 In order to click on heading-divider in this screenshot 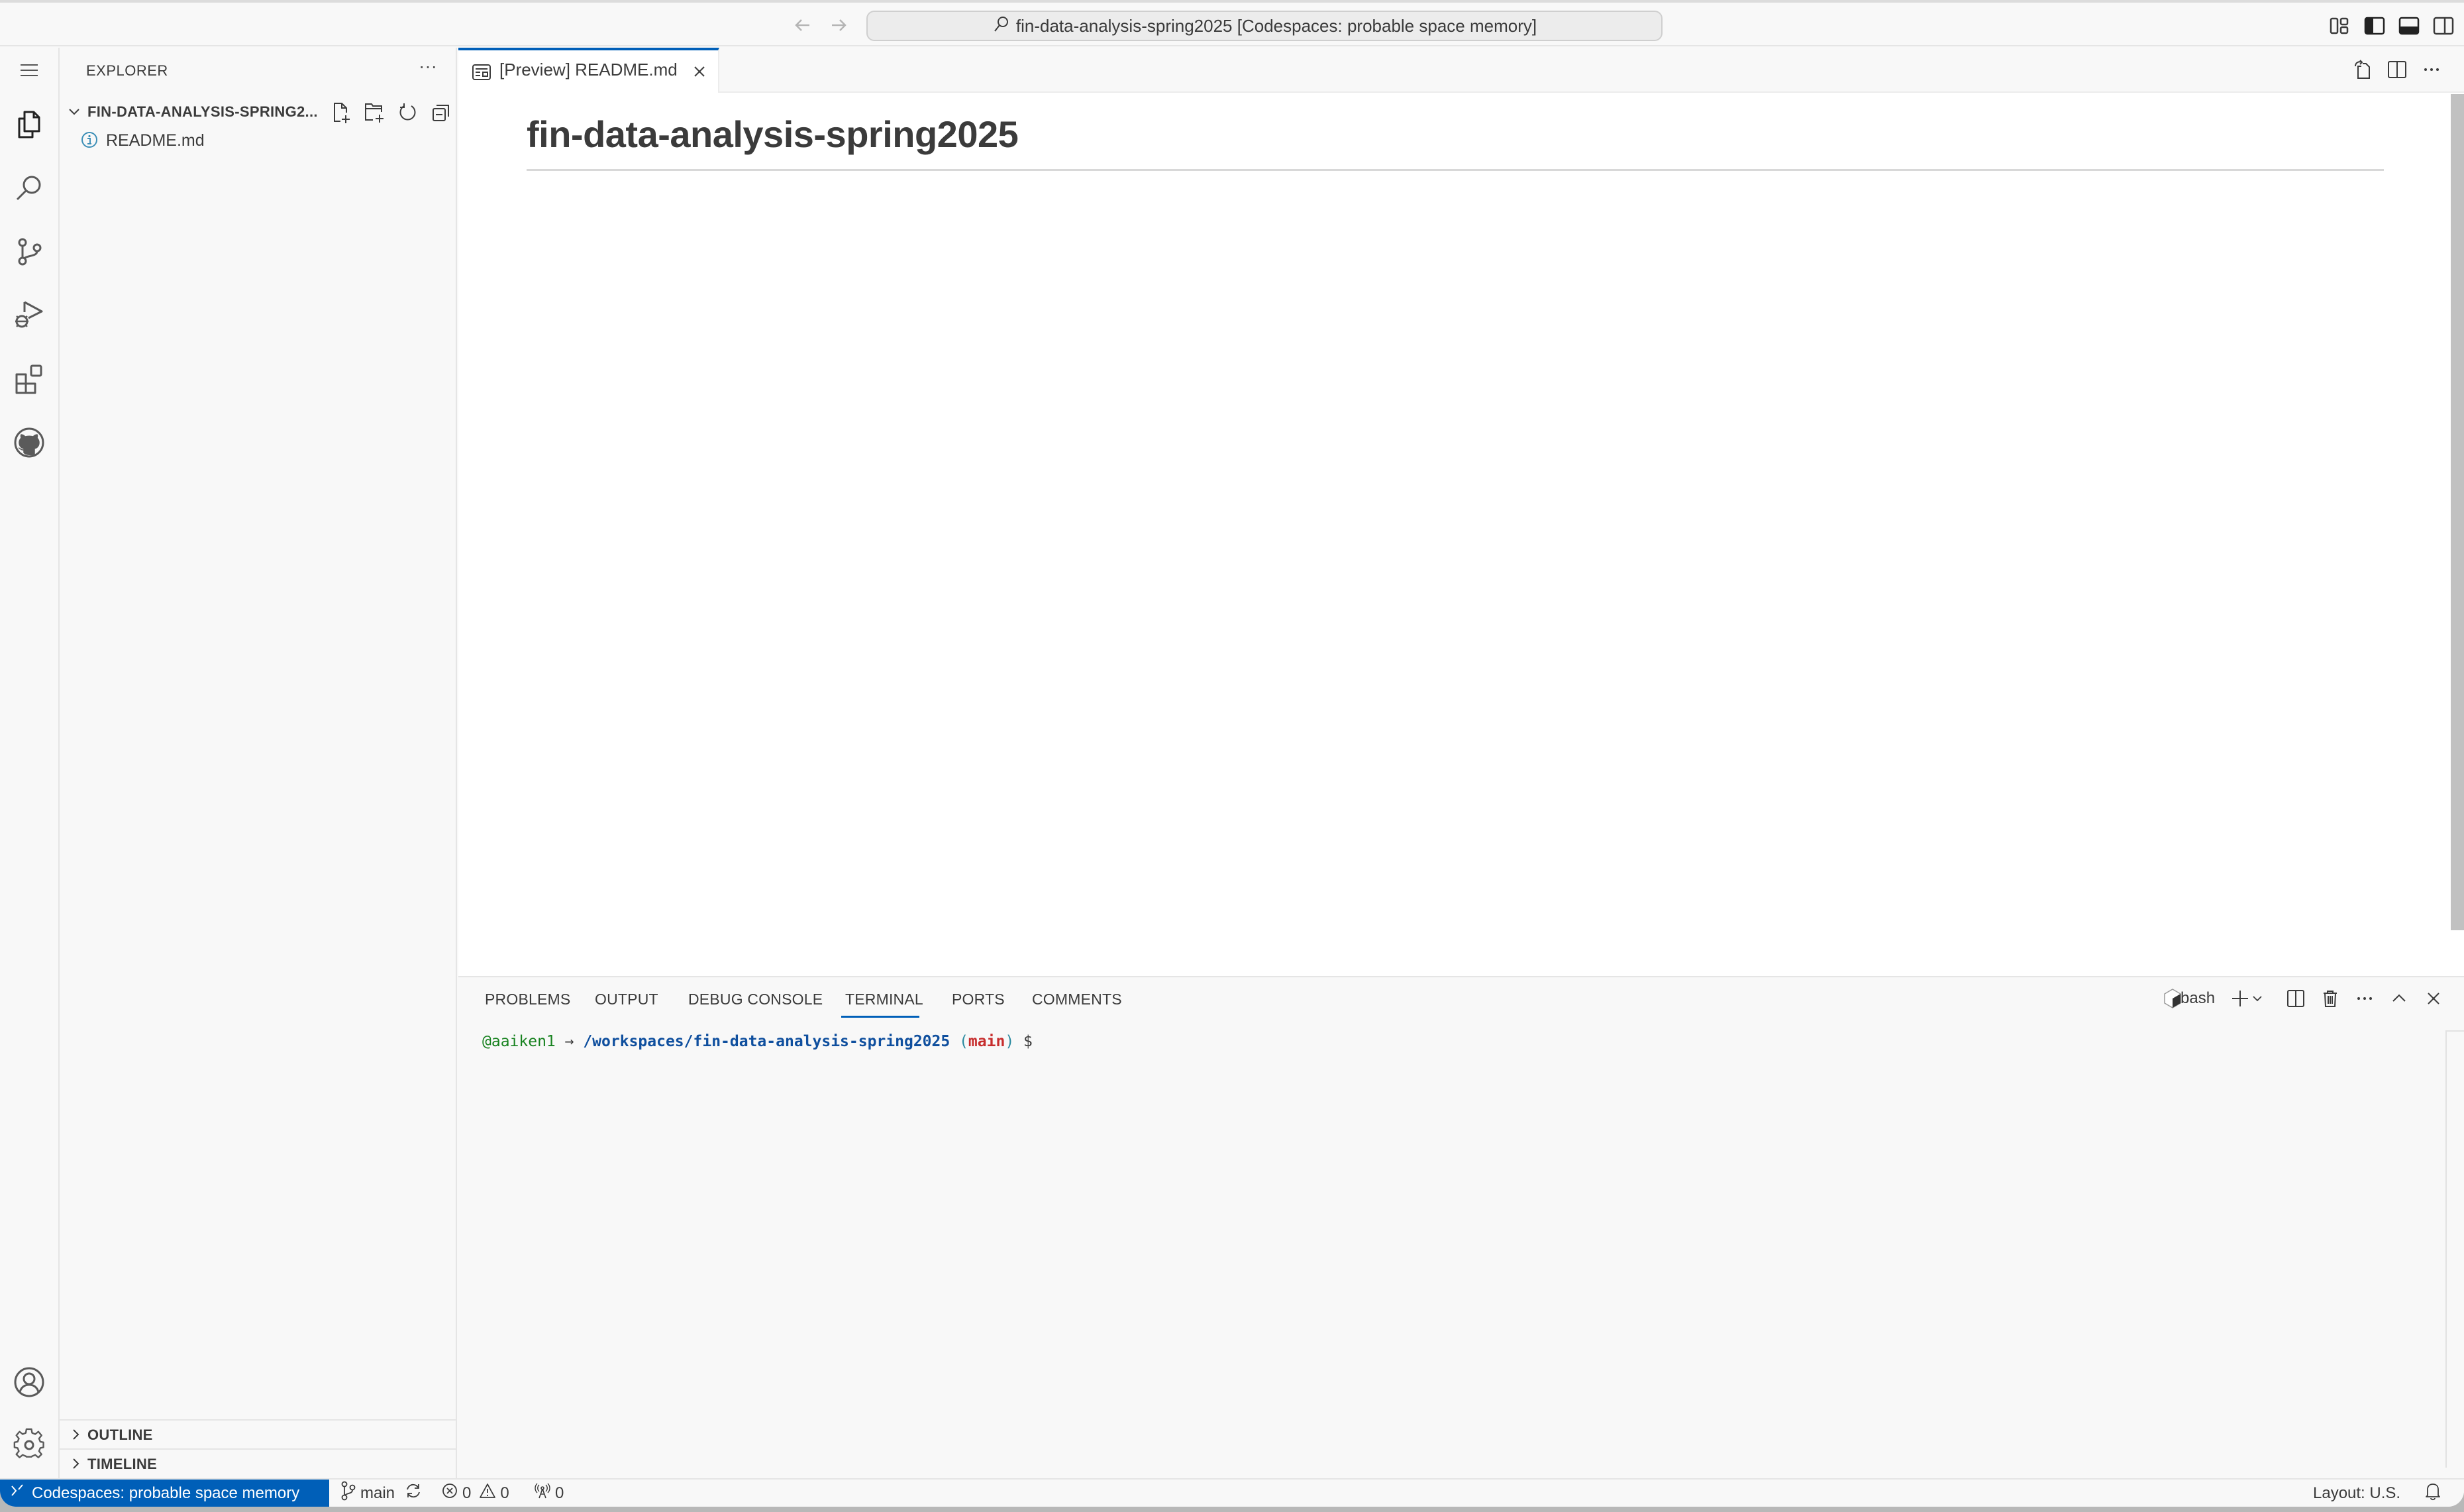, I will do `click(1456, 170)`.